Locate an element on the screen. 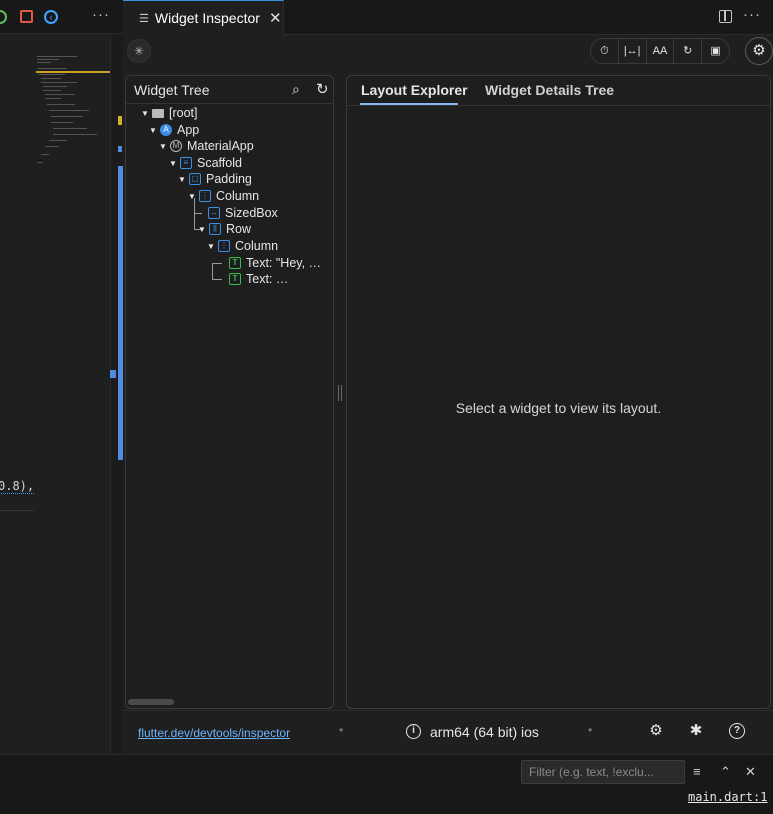  restart-icon is located at coordinates (3, 17).